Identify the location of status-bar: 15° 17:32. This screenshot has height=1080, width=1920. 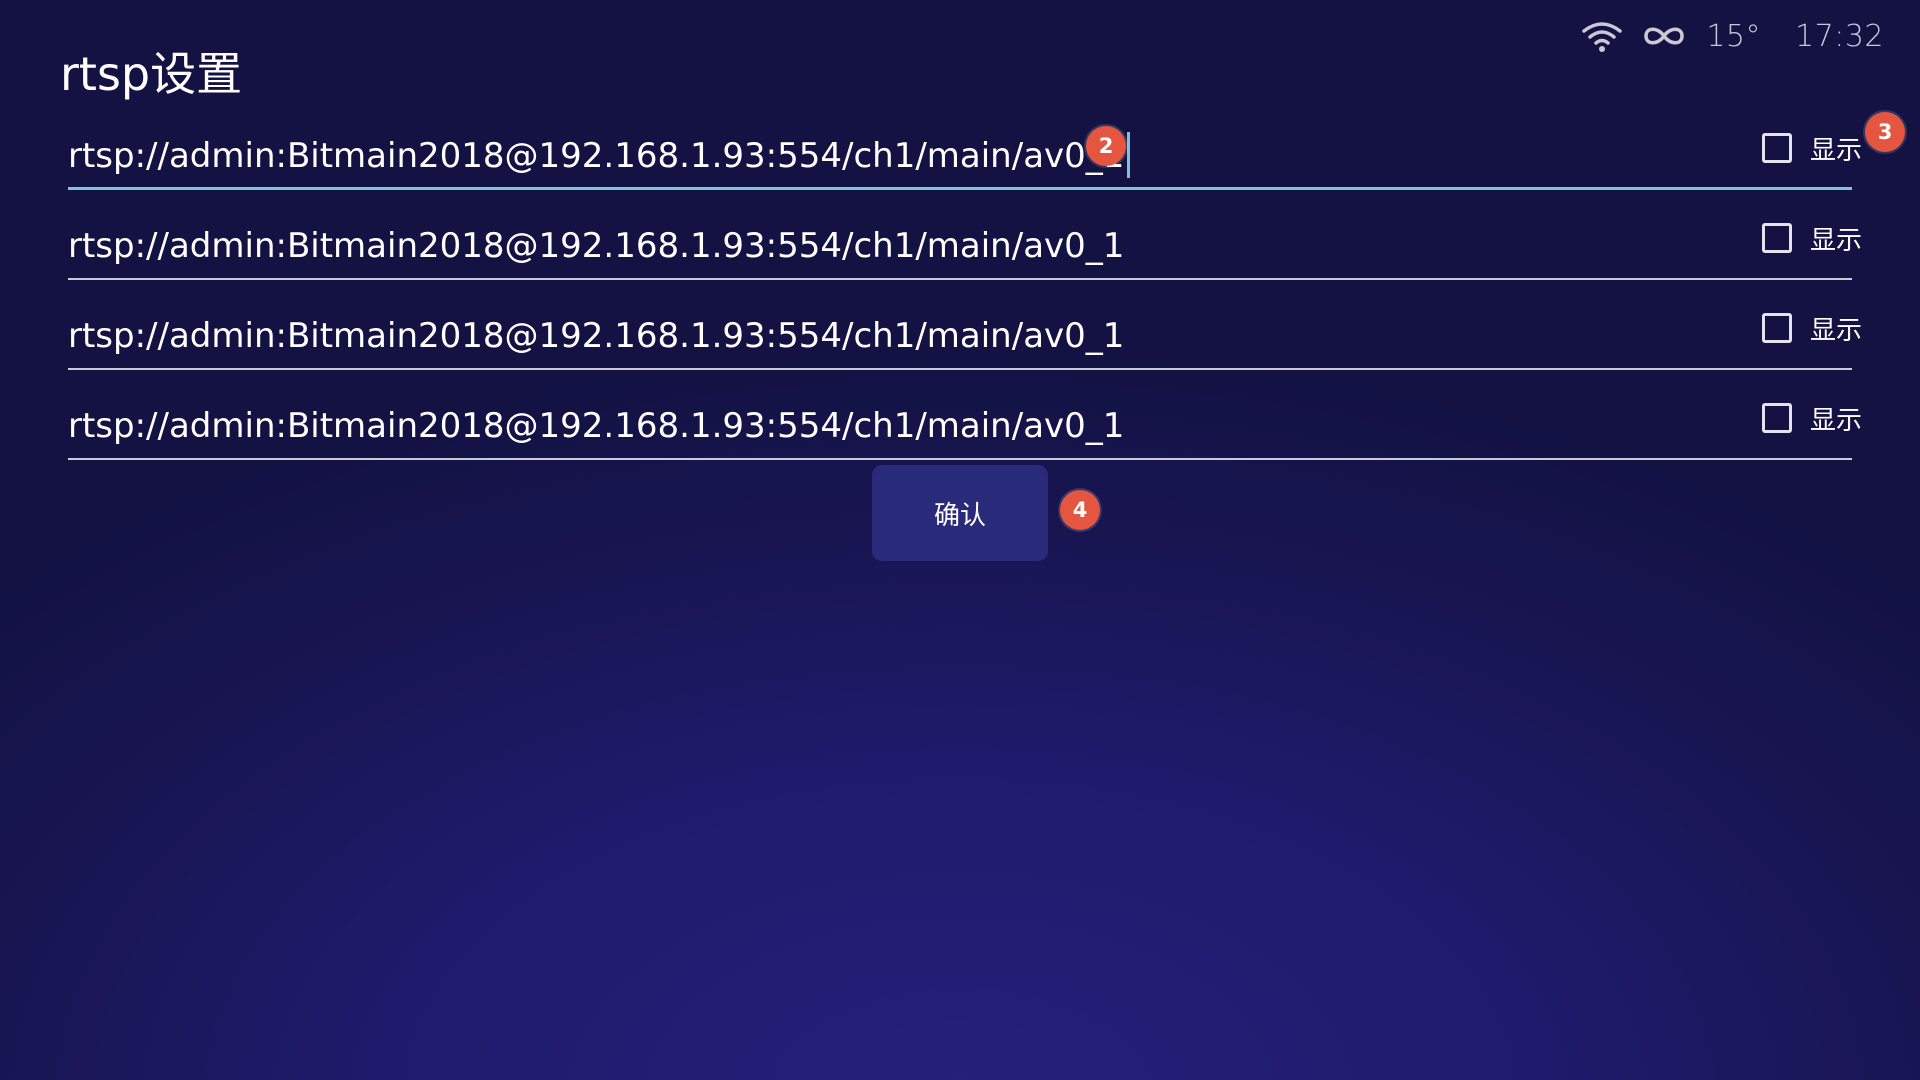
(1733, 36).